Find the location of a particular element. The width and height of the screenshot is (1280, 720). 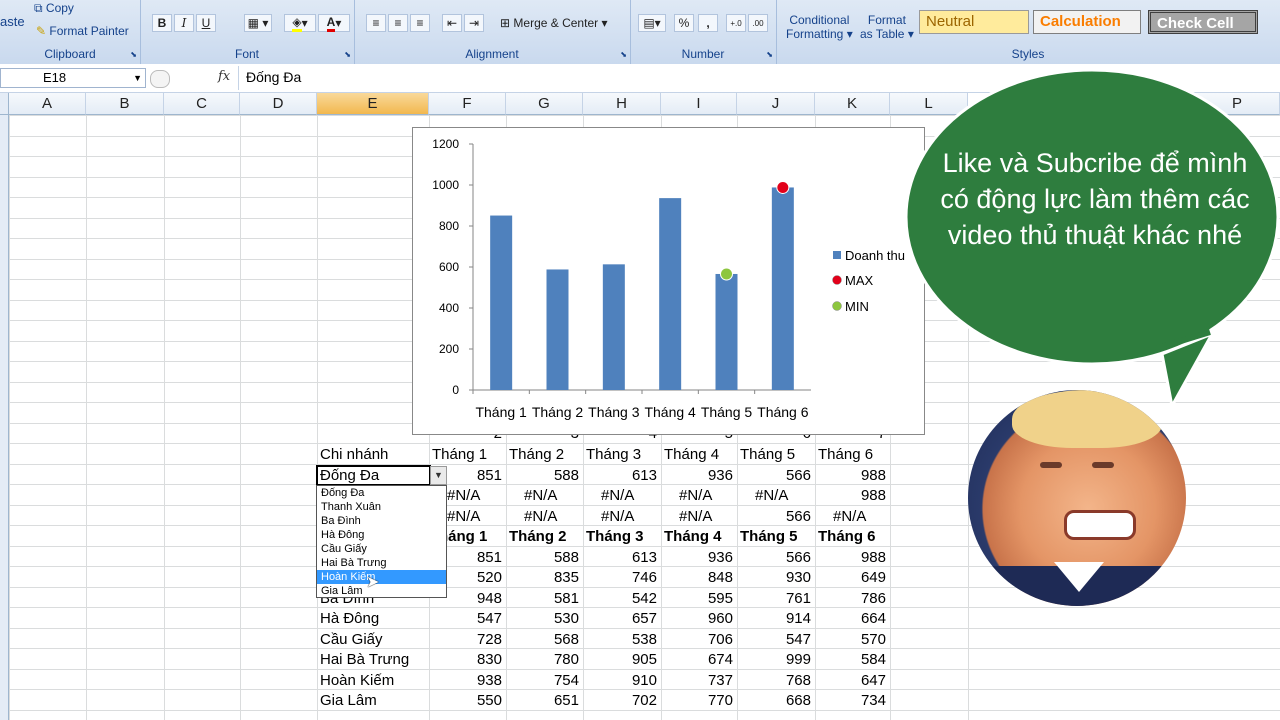

percent-button: % is located at coordinates (684, 23).